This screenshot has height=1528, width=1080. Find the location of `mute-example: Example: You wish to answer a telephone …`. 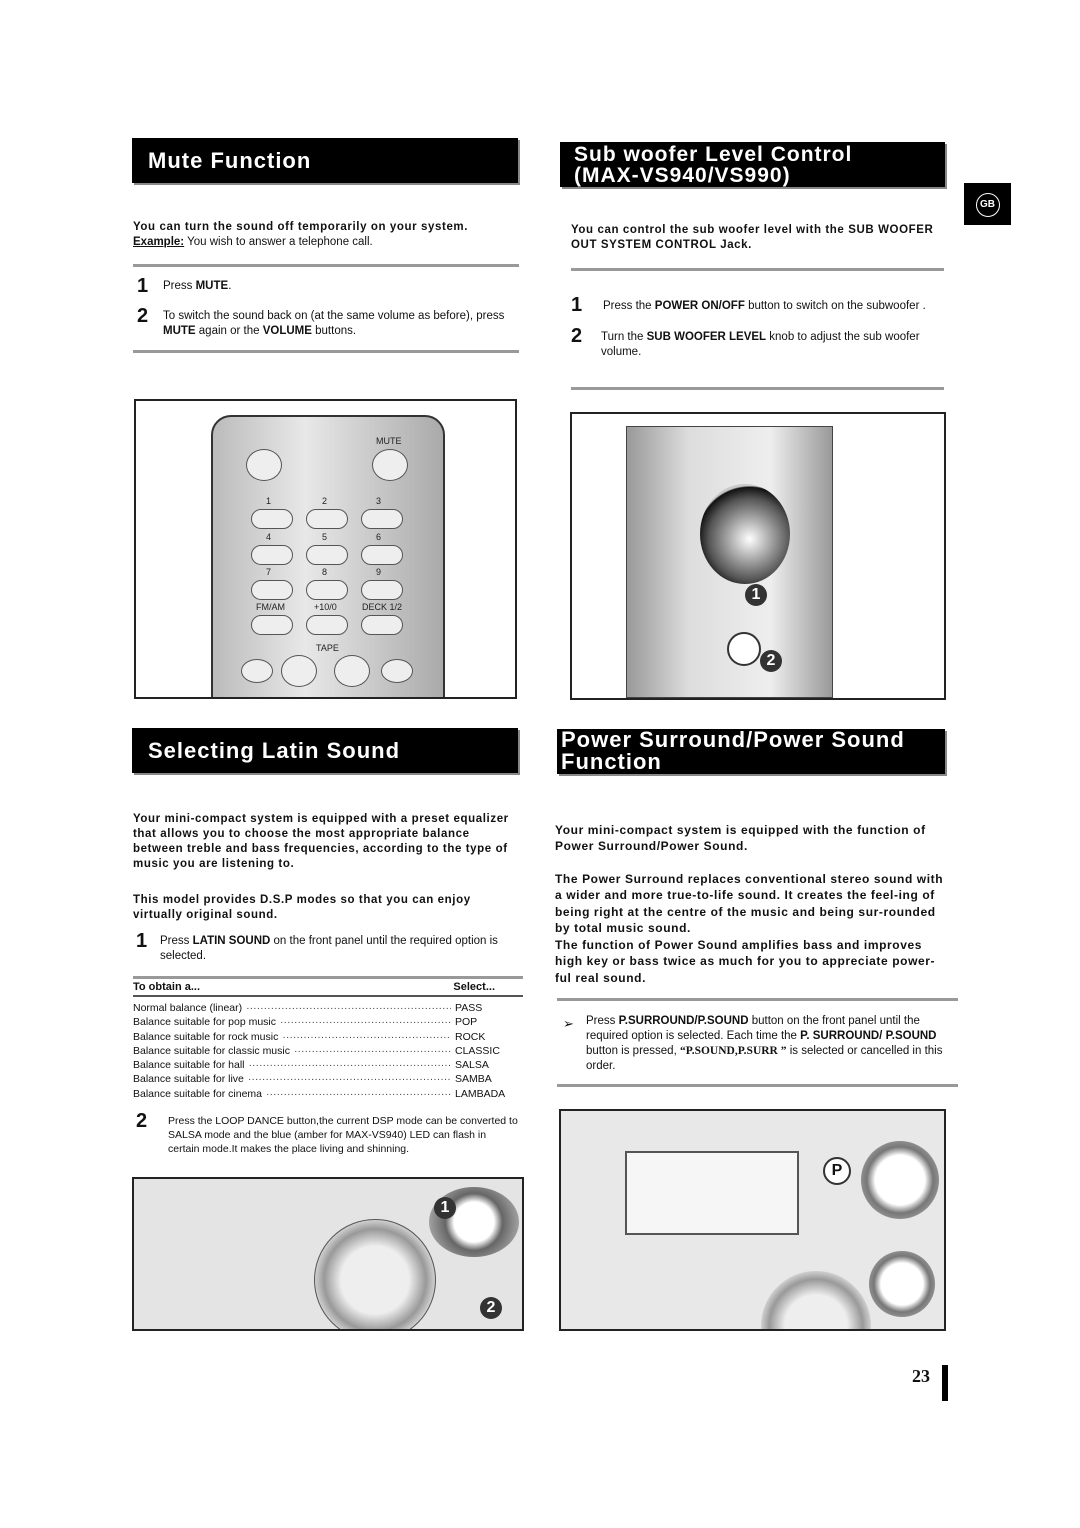

mute-example: Example: You wish to answer a telephone … is located at coordinates (253, 242).